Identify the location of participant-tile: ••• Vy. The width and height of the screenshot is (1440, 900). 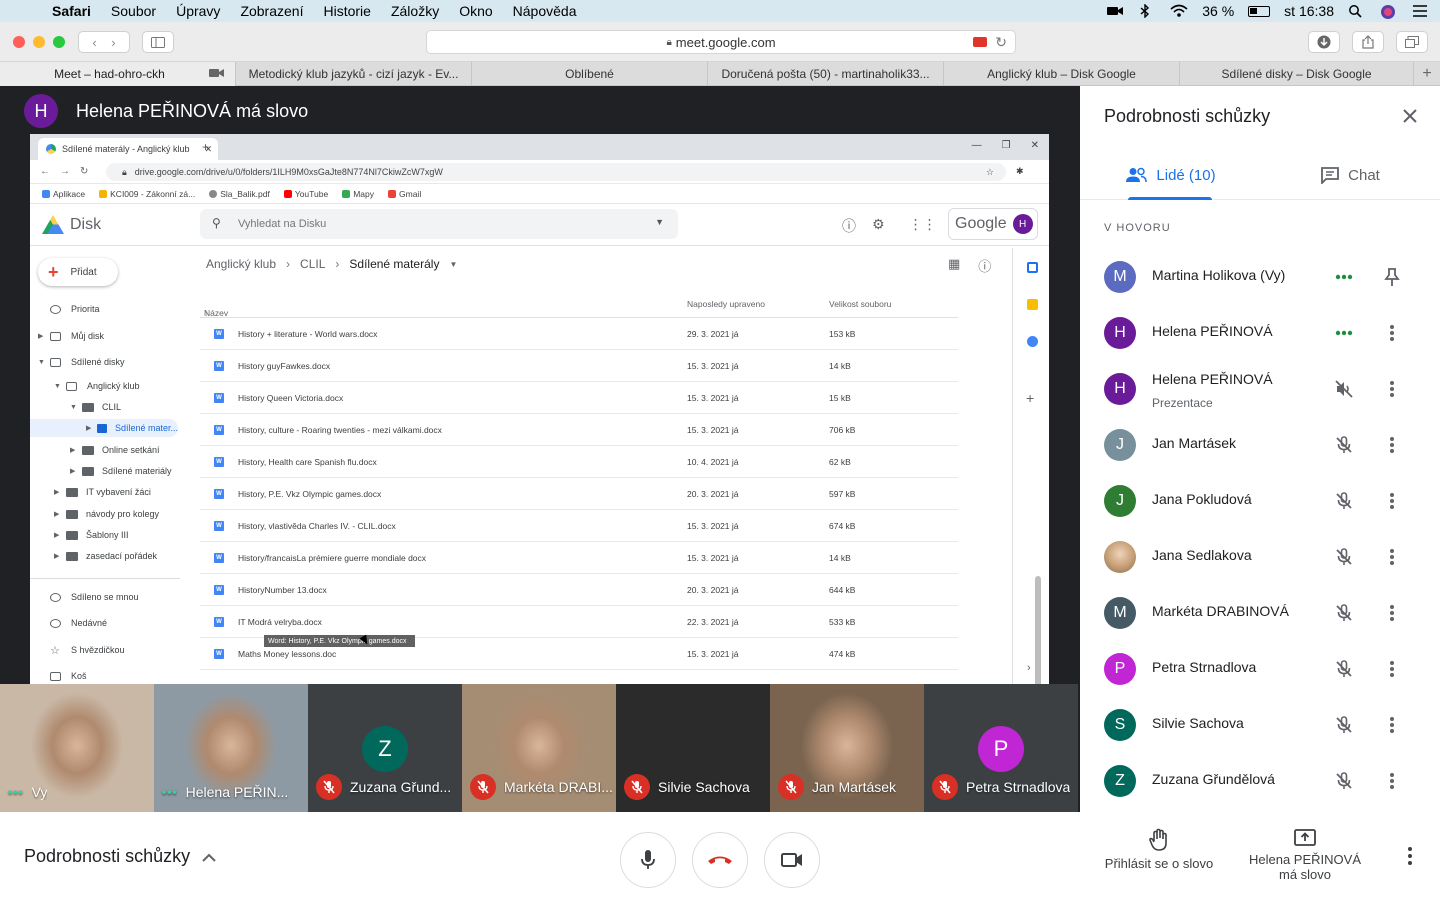
(77, 748).